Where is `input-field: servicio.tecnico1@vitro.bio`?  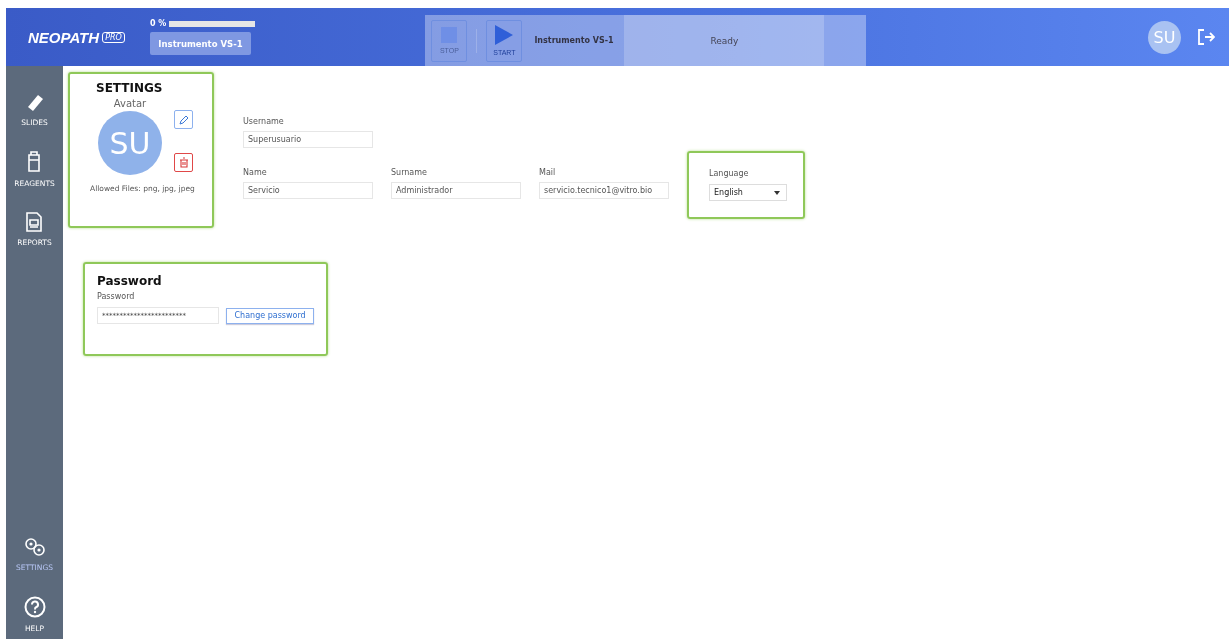
input-field: servicio.tecnico1@vitro.bio is located at coordinates (604, 190).